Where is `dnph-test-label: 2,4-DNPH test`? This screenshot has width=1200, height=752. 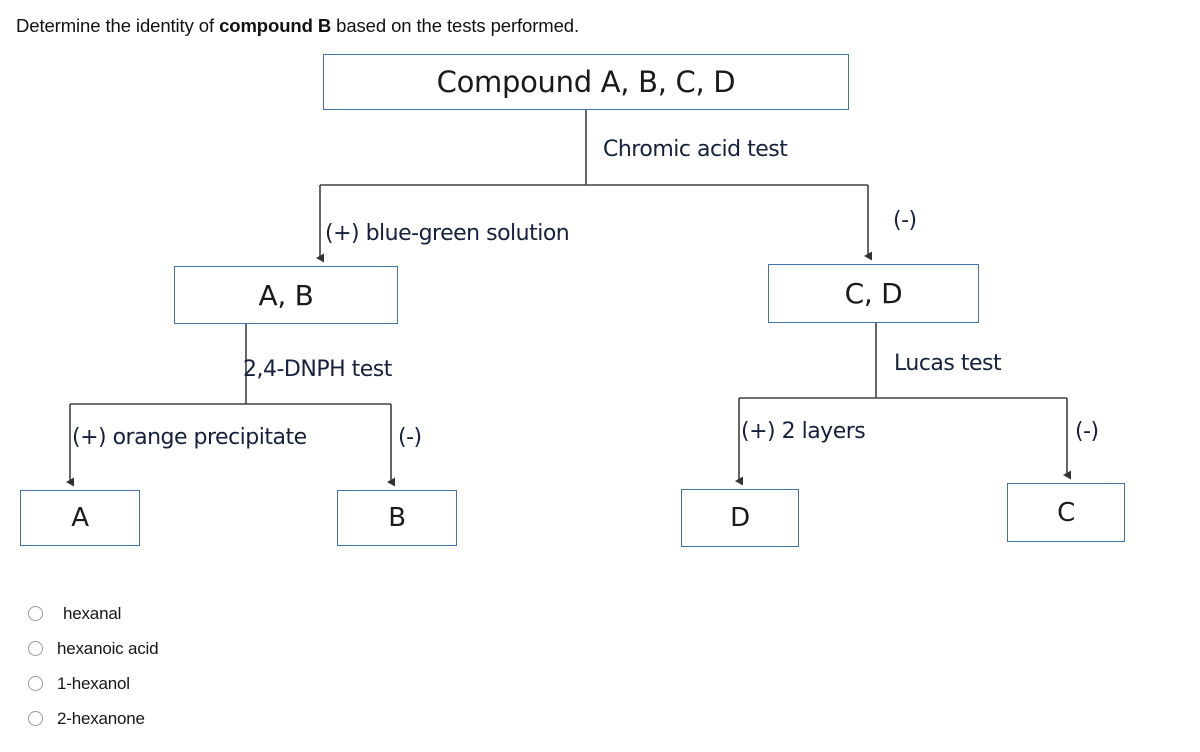
dnph-test-label: 2,4-DNPH test is located at coordinates (317, 369).